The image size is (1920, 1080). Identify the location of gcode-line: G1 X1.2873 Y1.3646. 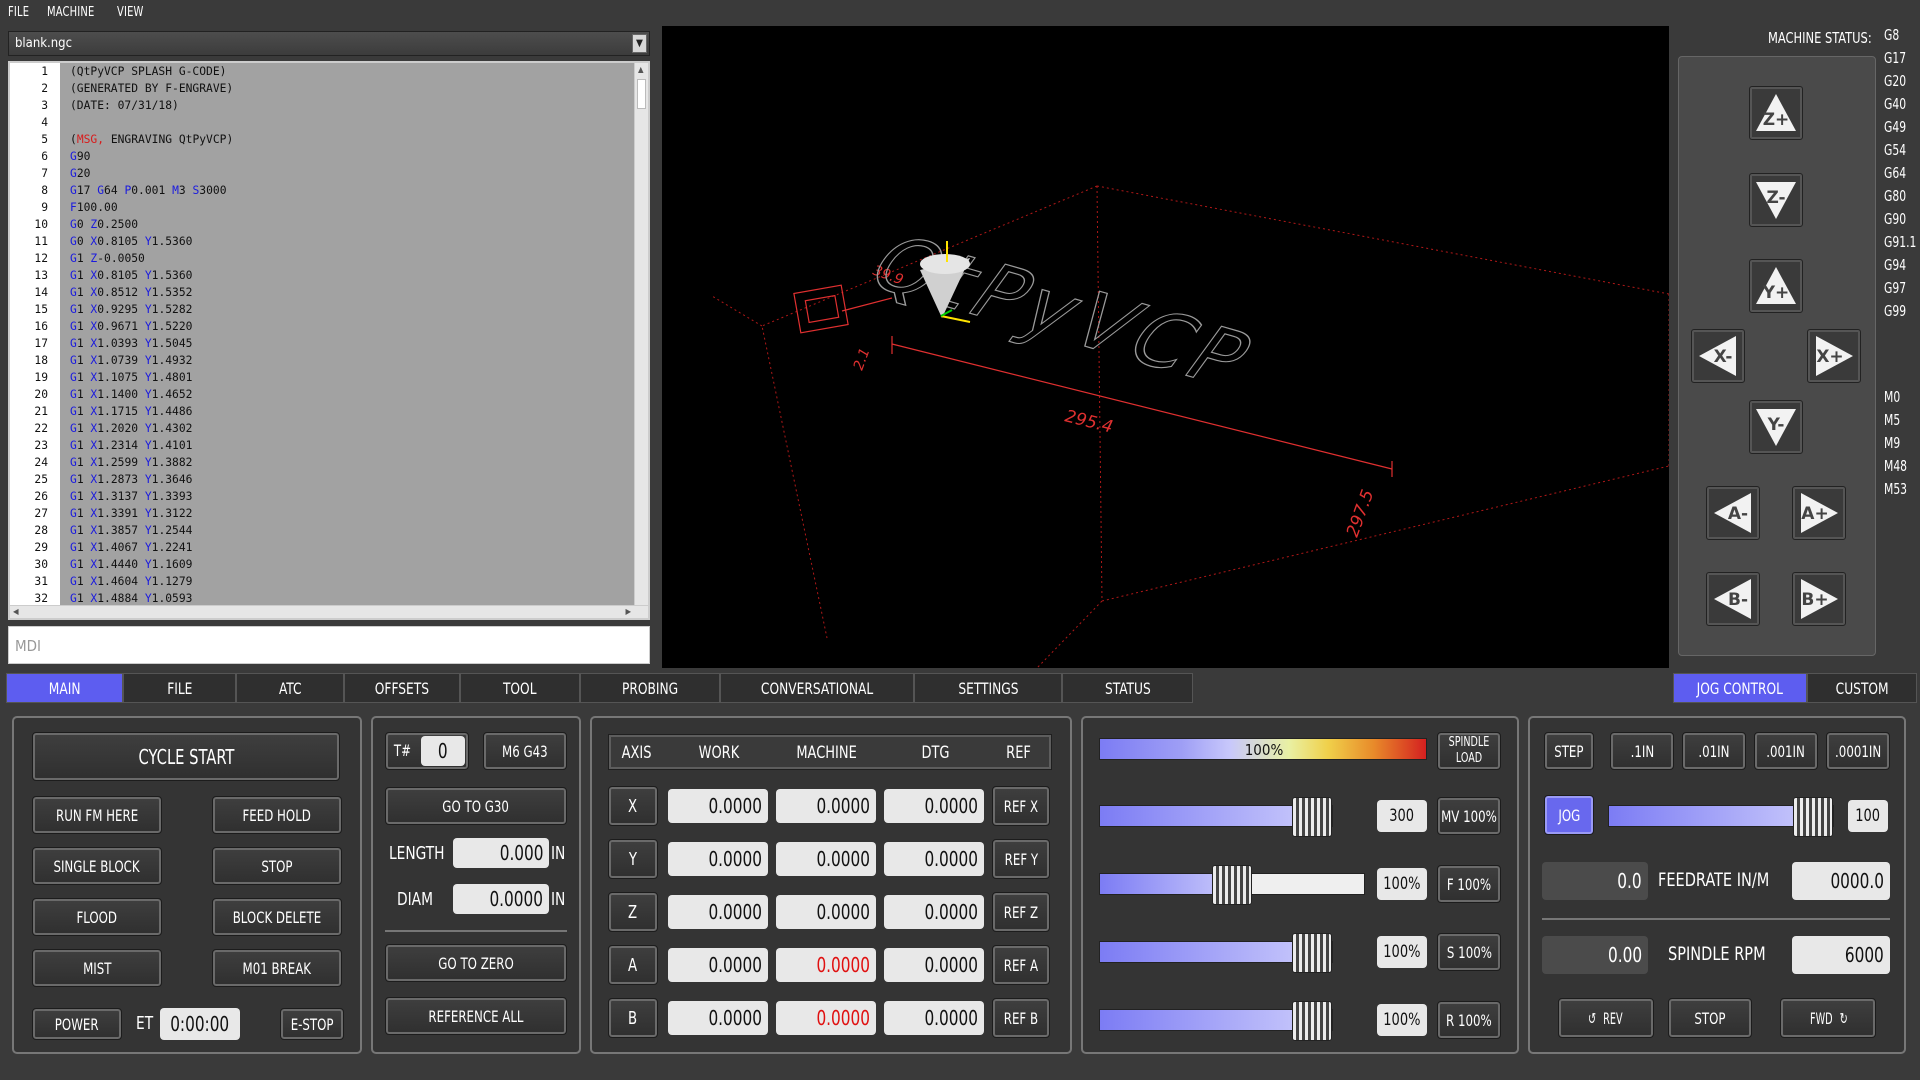
(348, 479).